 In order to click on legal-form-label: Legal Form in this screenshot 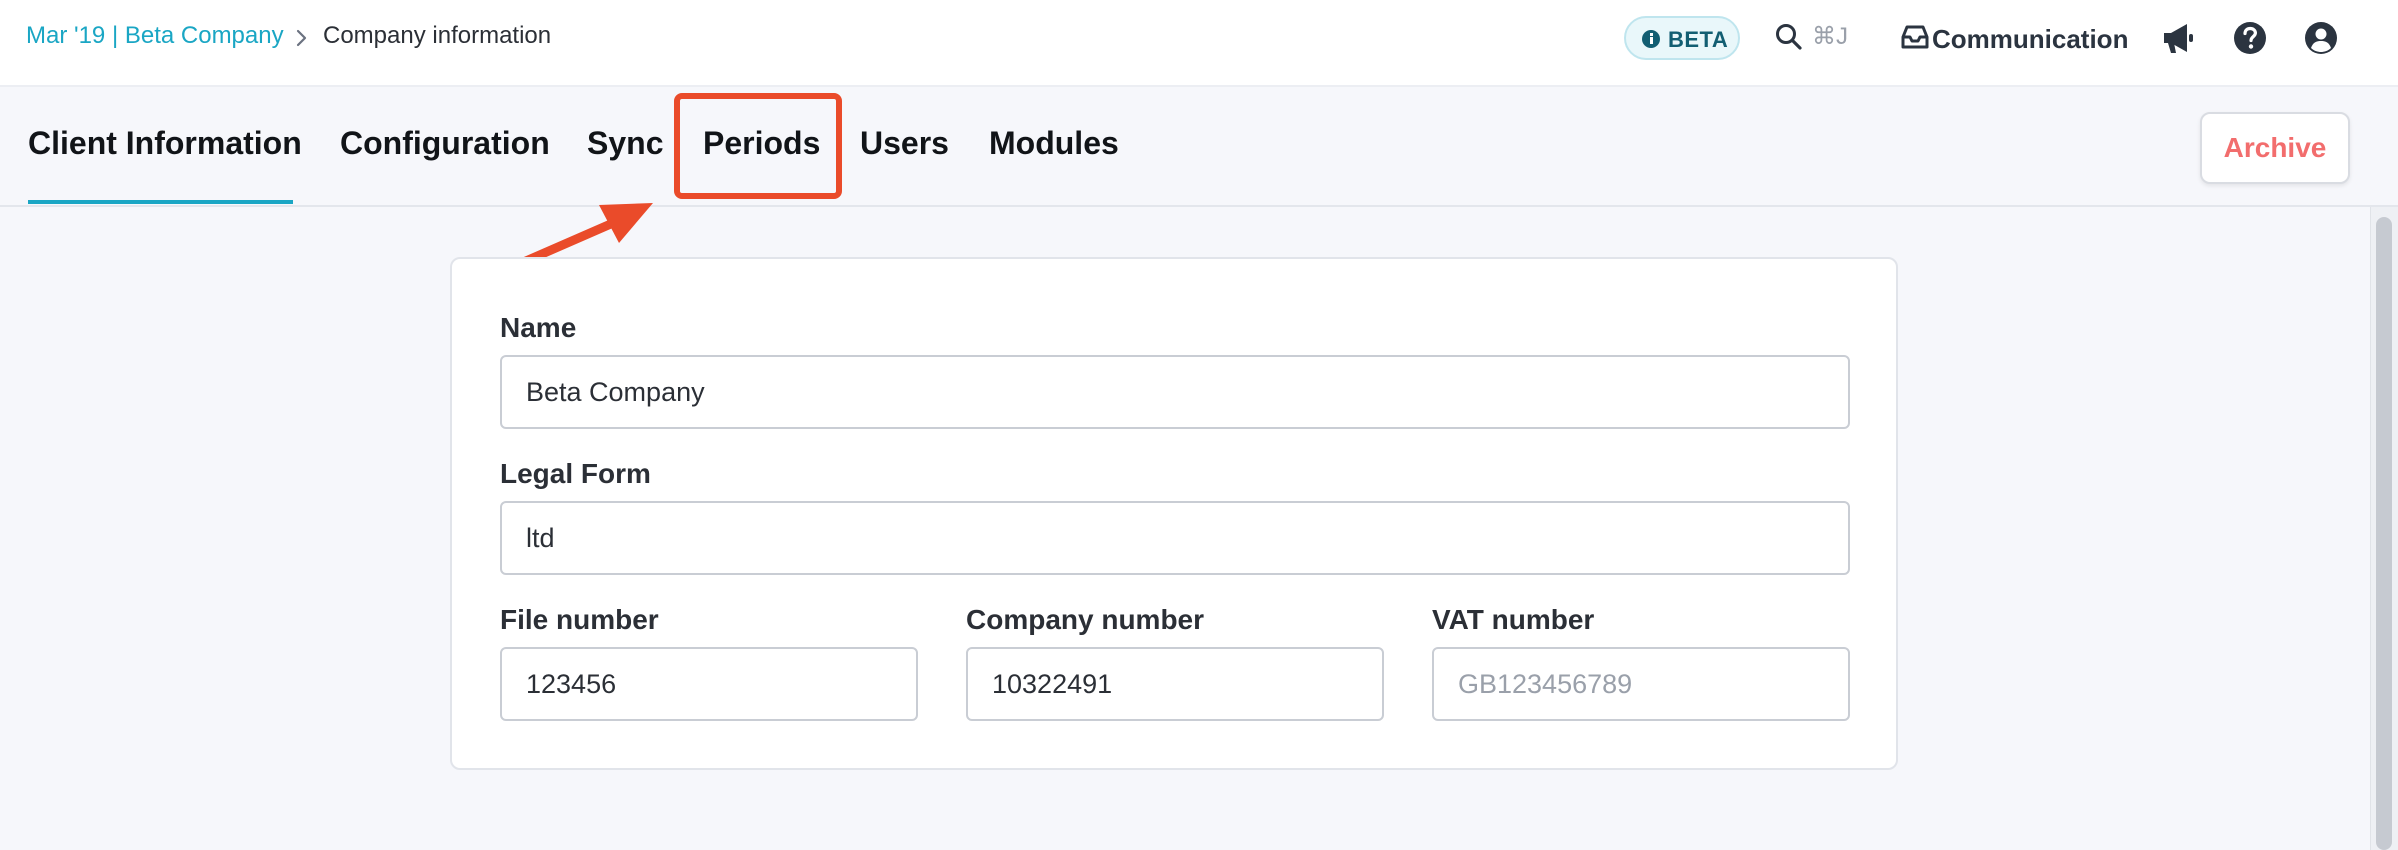, I will do `click(575, 473)`.